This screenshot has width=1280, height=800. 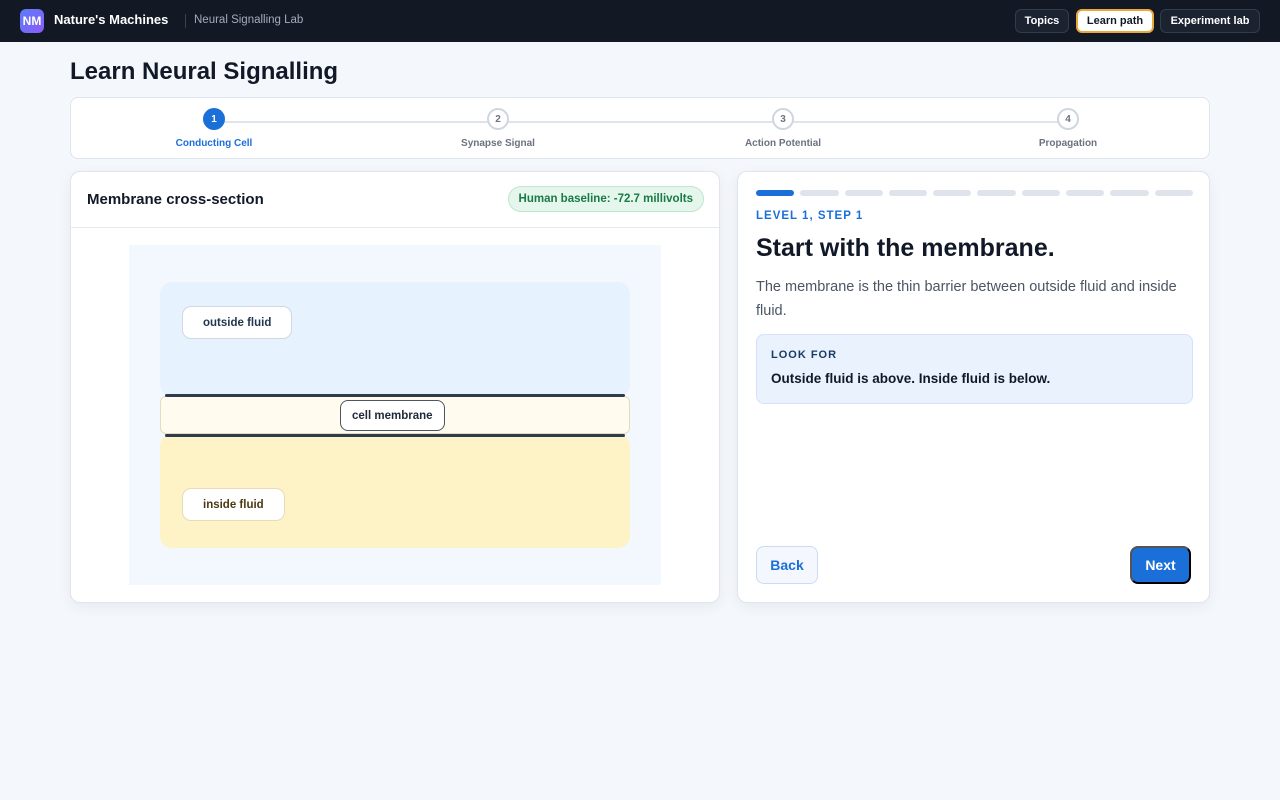 I want to click on step-label: Synapse Signal, so click(x=498, y=143).